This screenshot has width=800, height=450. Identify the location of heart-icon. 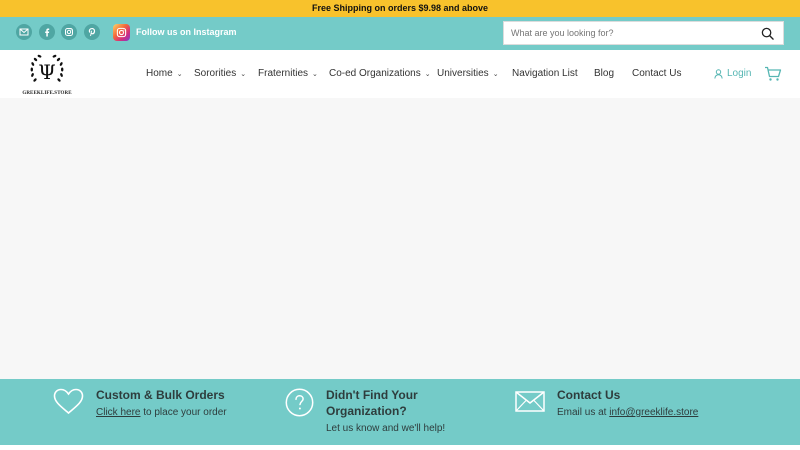
(68, 401).